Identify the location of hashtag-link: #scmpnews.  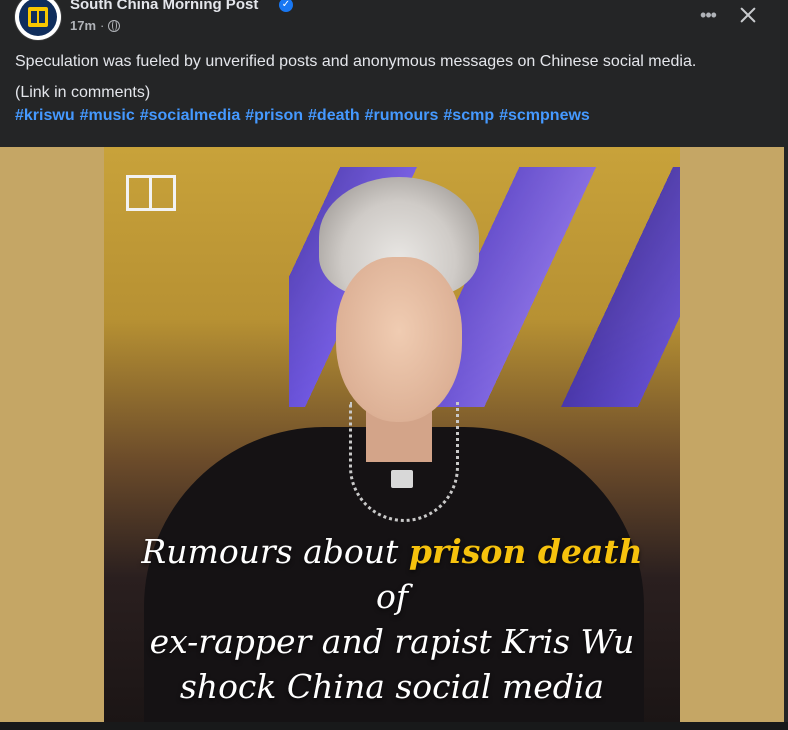
(544, 115).